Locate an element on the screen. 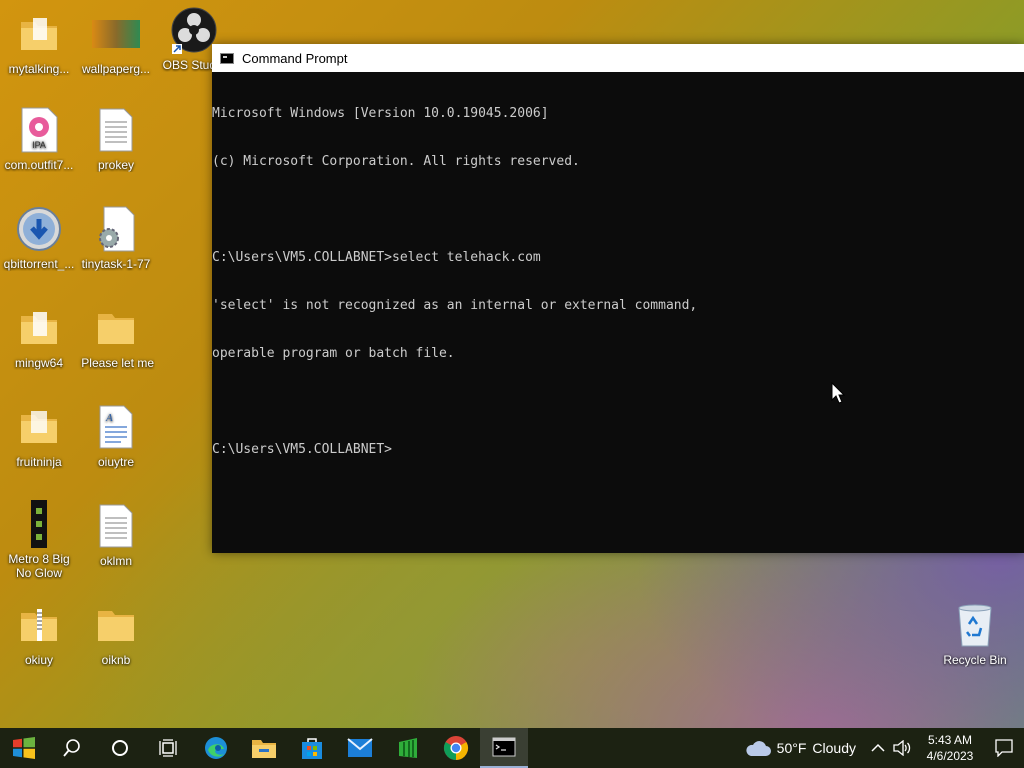  taskbar-clock: 5:43 AM 4/6/2023 is located at coordinates (950, 748).